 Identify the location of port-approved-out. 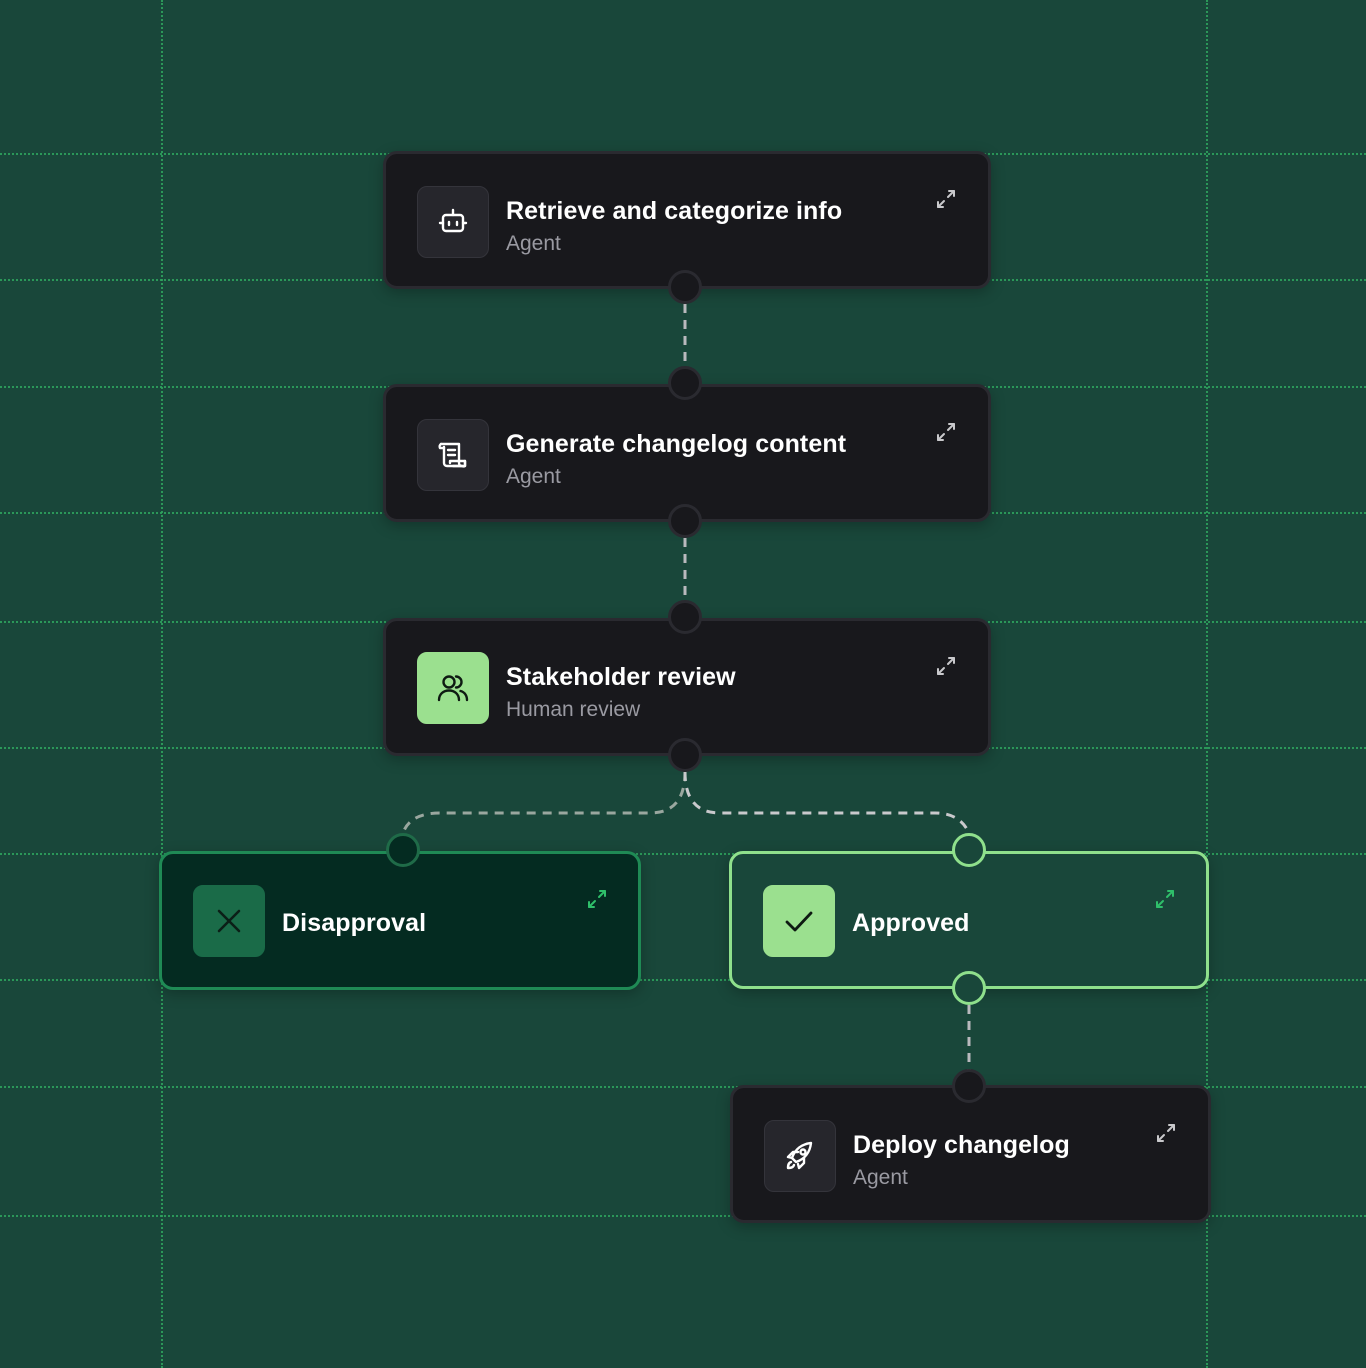
(969, 988).